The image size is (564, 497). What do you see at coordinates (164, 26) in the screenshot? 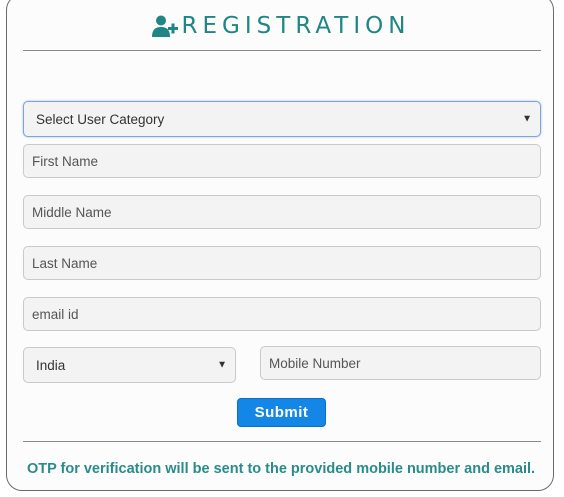
I see `user-plus-icon` at bounding box center [164, 26].